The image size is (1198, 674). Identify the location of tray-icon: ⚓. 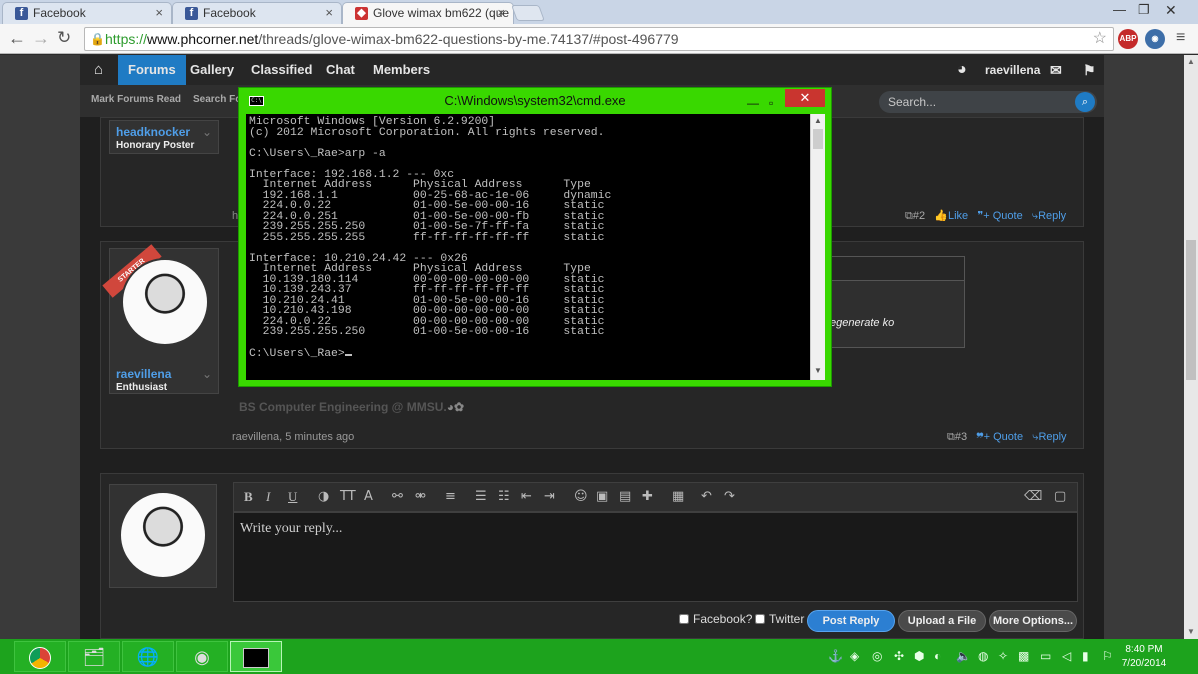
(835, 656).